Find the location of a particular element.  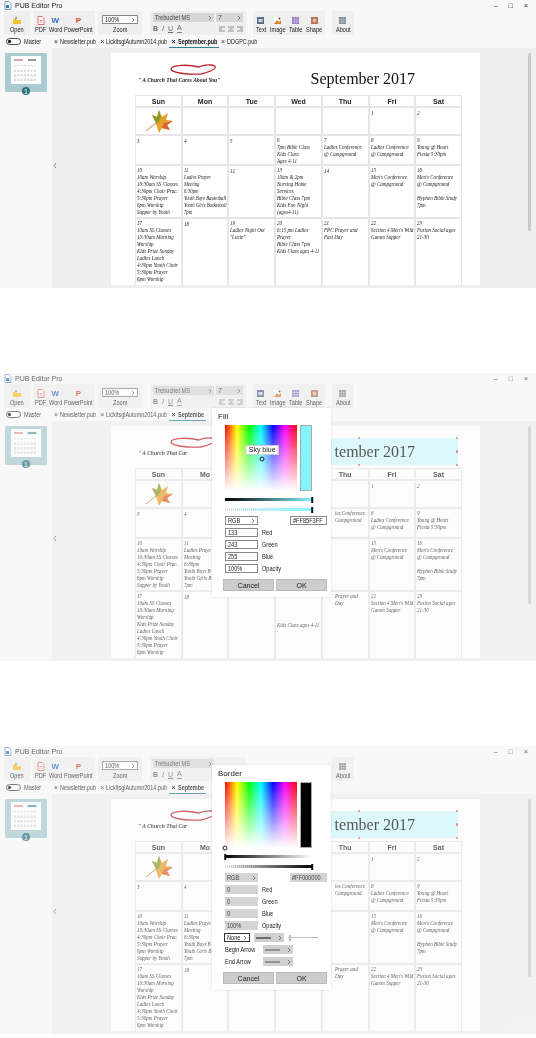

color-picker is located at coordinates (261, 815).